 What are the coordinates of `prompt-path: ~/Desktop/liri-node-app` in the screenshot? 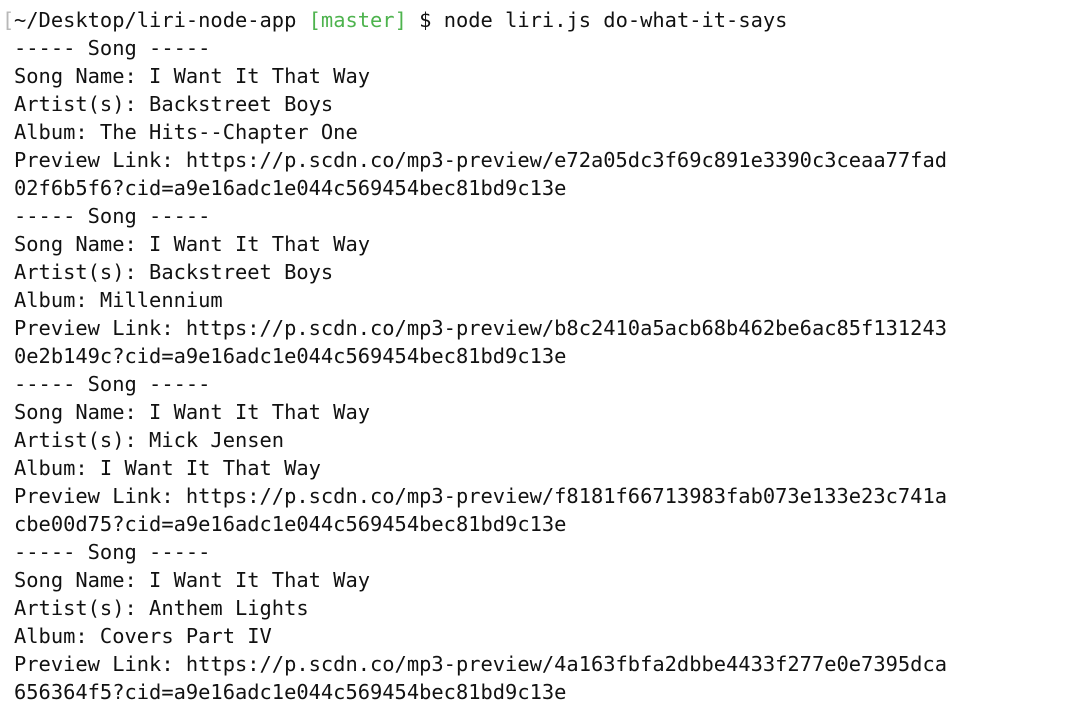 It's located at (155, 20).